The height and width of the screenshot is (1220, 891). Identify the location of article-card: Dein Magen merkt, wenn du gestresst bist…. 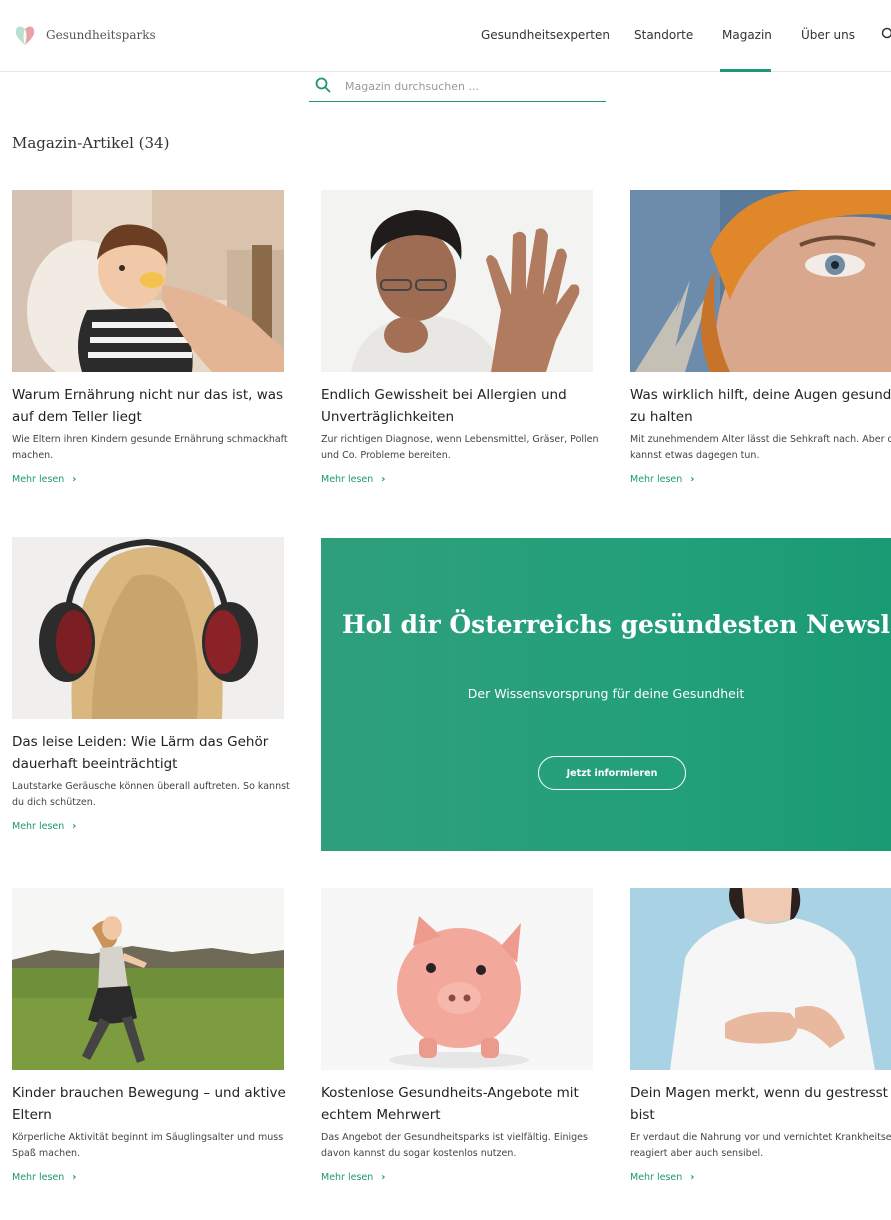
(760, 1035).